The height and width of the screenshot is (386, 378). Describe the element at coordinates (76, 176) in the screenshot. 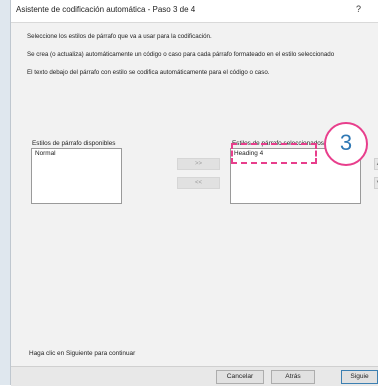

I see `available-styles-list: Normal` at that location.